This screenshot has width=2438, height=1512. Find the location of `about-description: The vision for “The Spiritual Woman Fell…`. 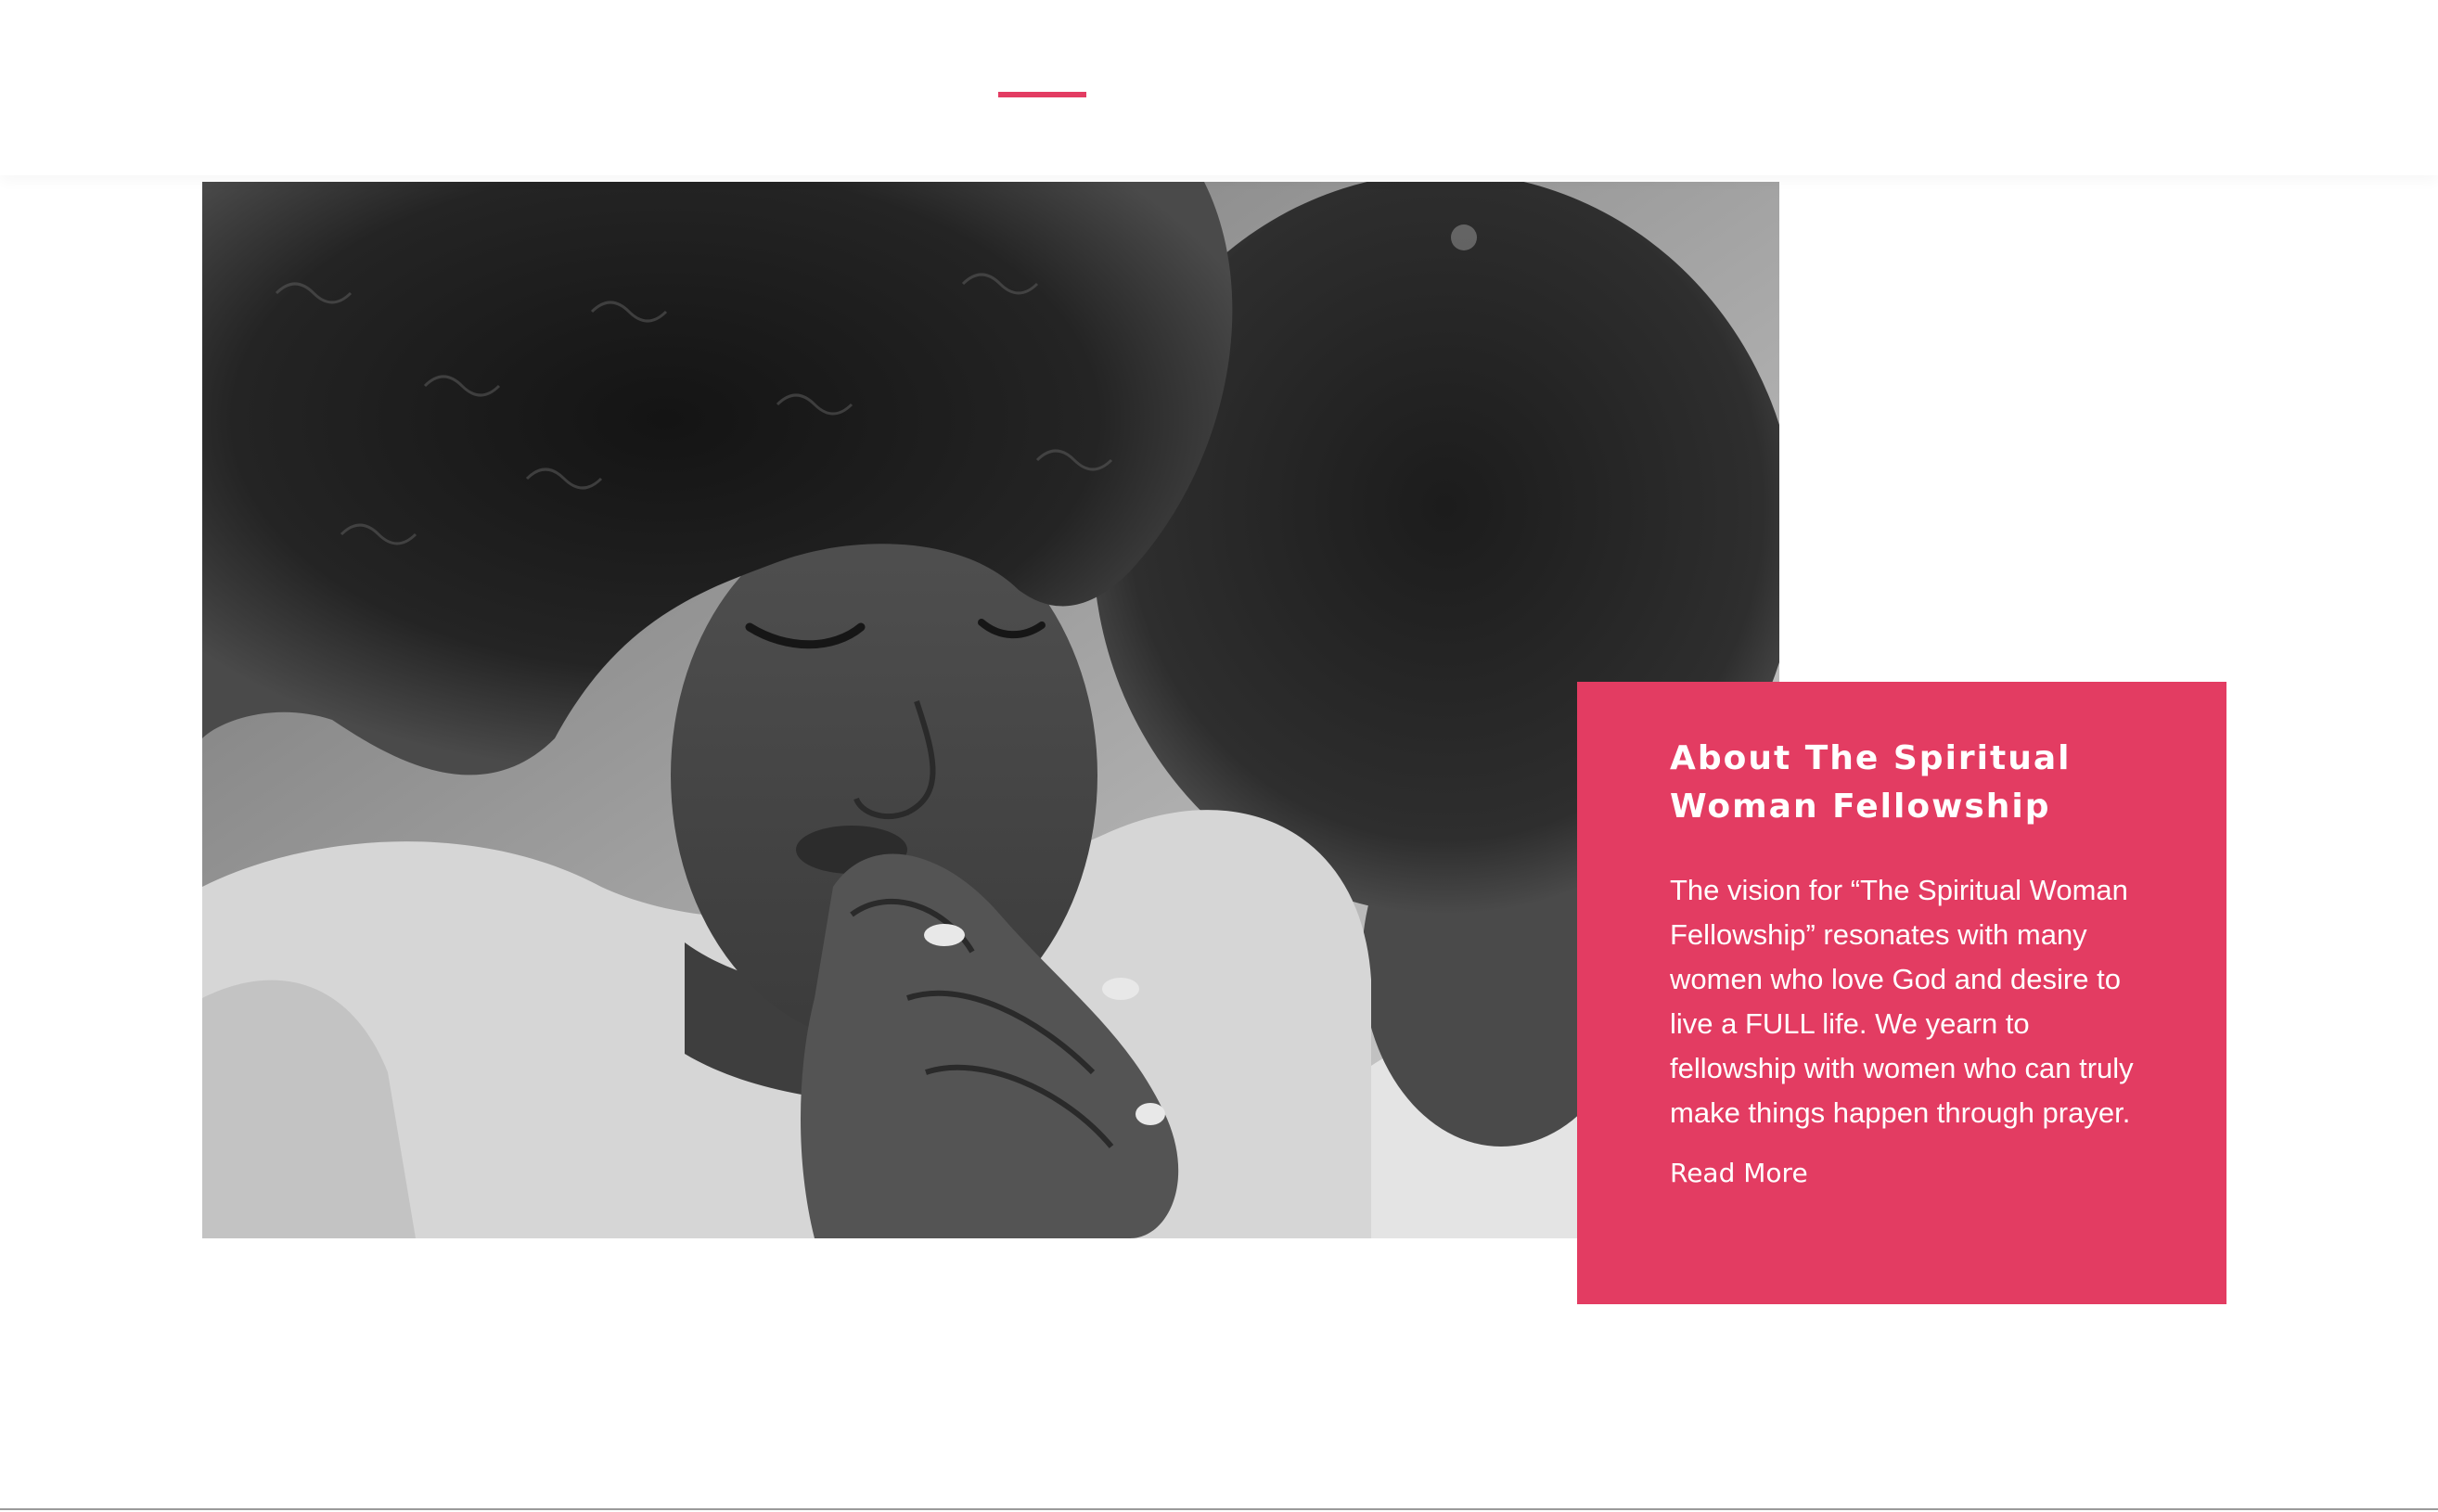

about-description: The vision for “The Spiritual Woman Fell… is located at coordinates (1902, 1002).